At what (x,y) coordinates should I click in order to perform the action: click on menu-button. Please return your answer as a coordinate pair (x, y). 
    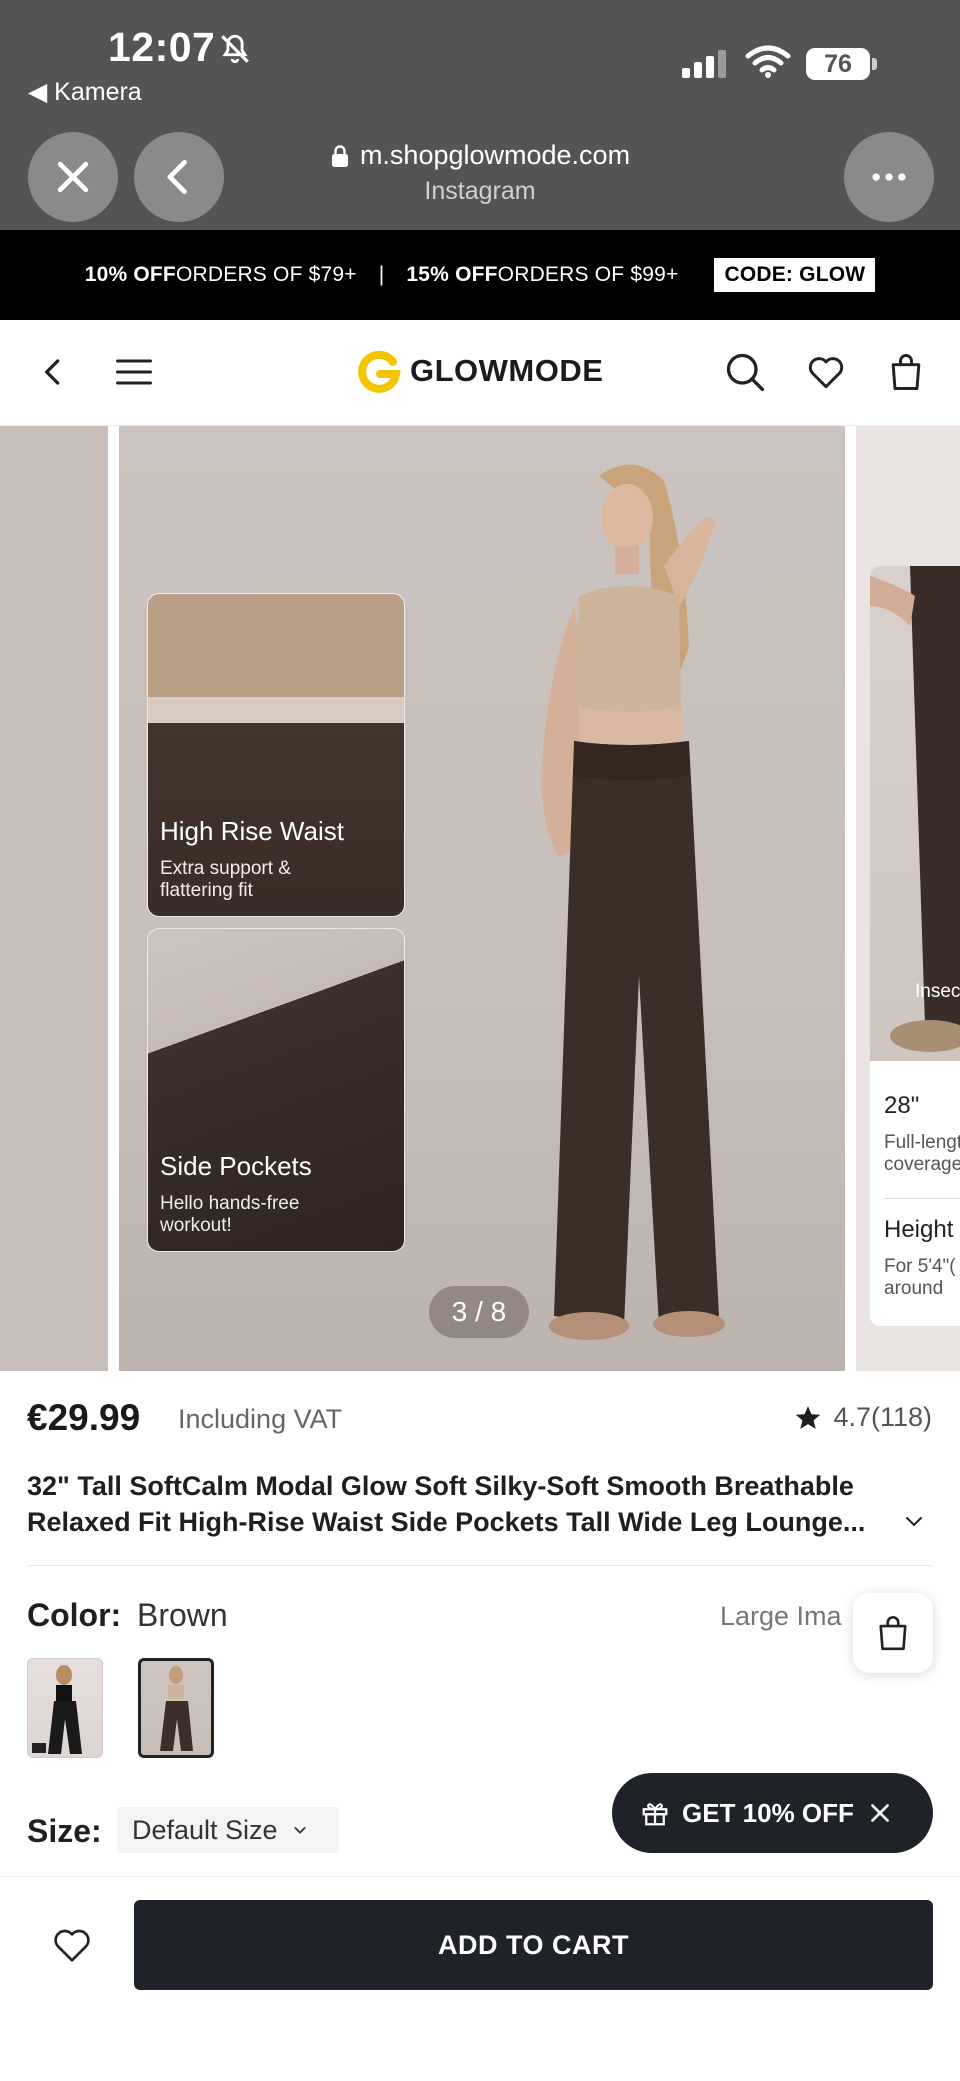
    Looking at the image, I should click on (134, 372).